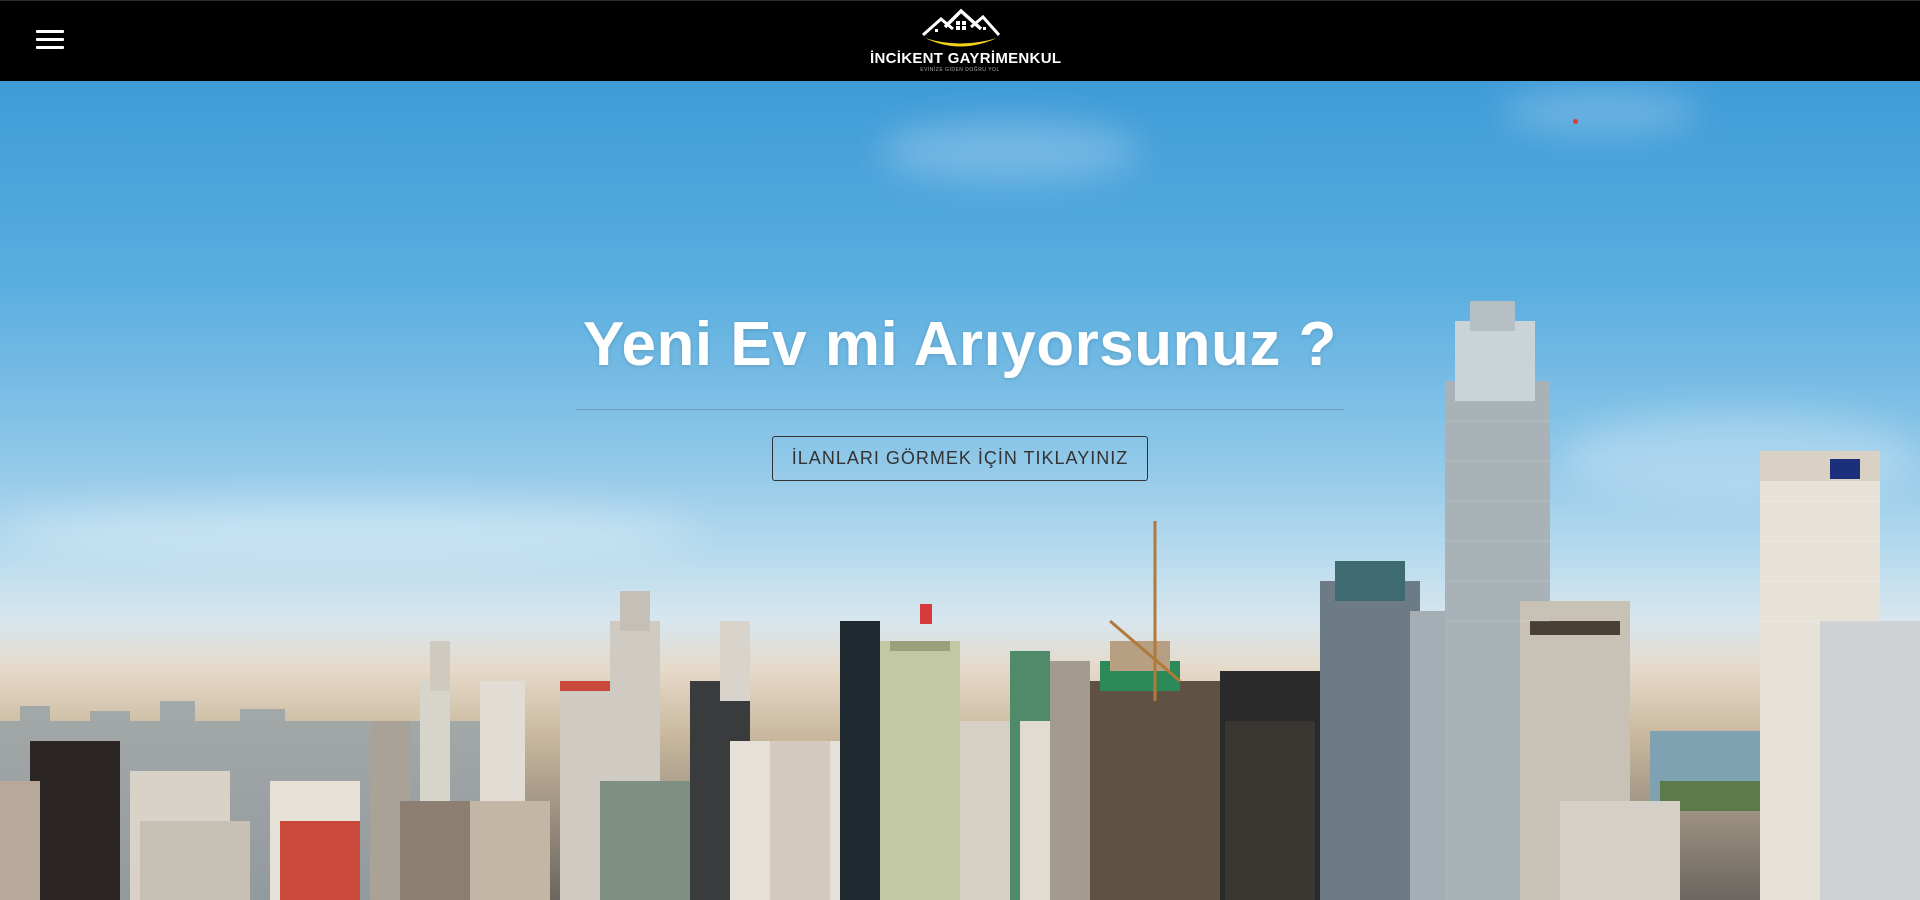 The image size is (1920, 900). I want to click on logo-tagline: EVİNİZE GİDEN DOĞRU YOL, so click(960, 70).